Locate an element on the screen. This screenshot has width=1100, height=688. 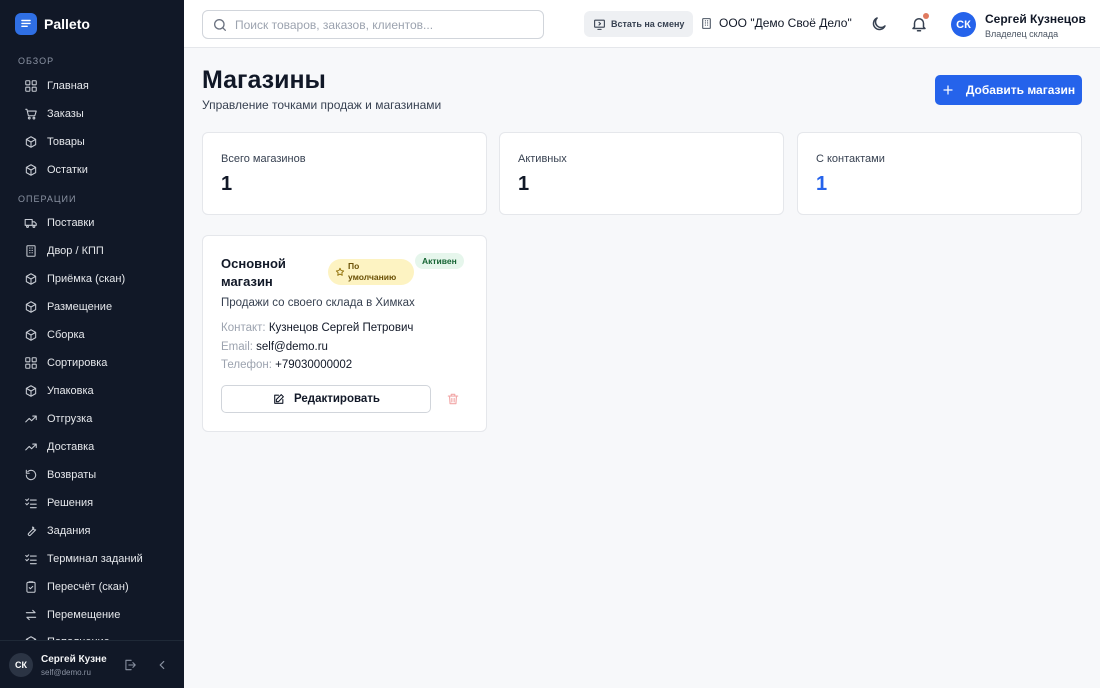
stat-label: Активных is located at coordinates (542, 159).